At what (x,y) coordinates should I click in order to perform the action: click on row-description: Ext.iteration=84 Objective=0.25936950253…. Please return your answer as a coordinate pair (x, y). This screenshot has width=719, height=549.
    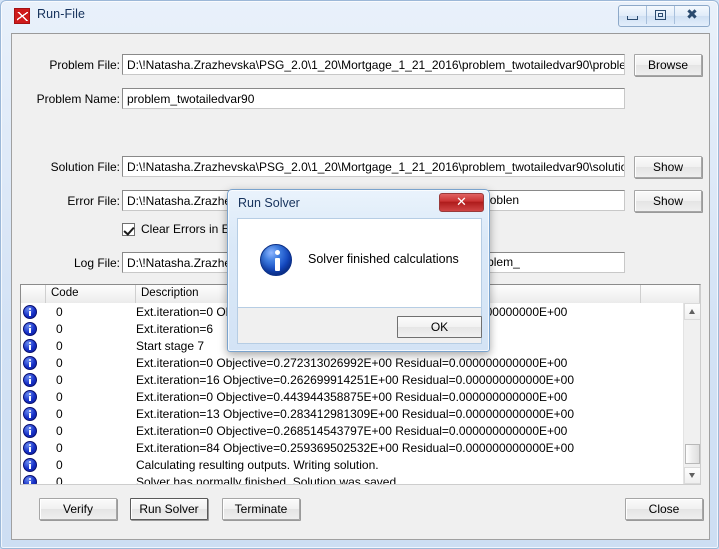
    Looking at the image, I should click on (355, 447).